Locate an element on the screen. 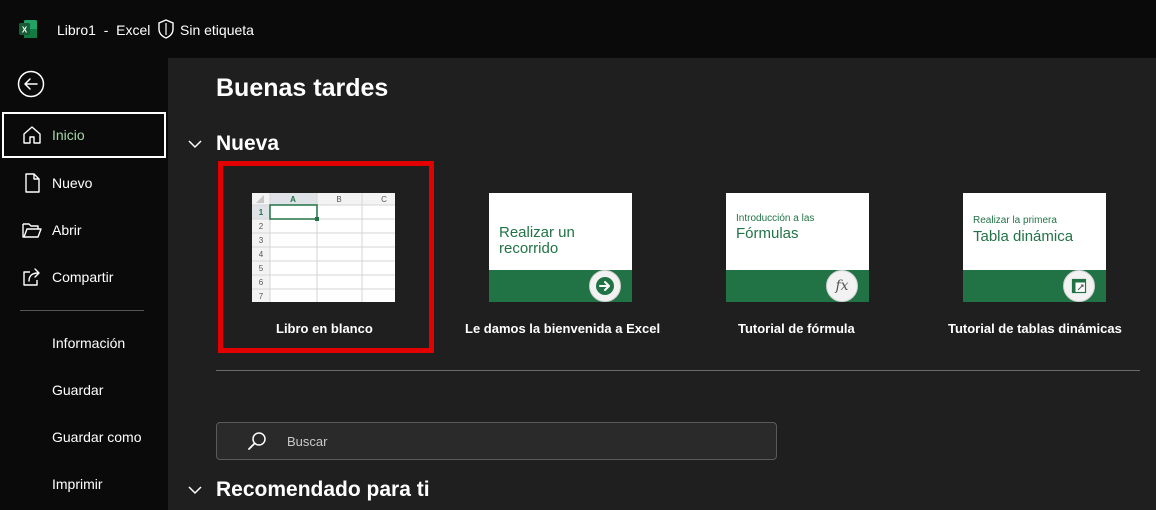 Image resolution: width=1156 pixels, height=510 pixels. template-label: Tutorial de tablas dinámicas is located at coordinates (1035, 328).